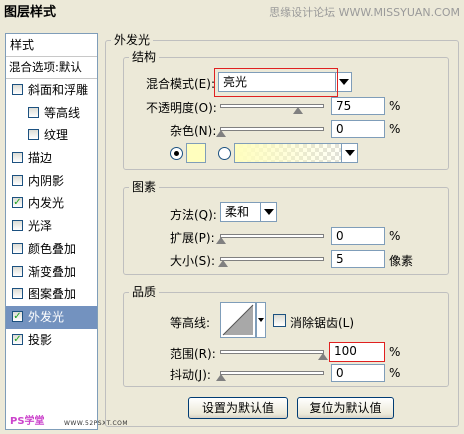 Image resolution: width=464 pixels, height=434 pixels. What do you see at coordinates (144, 56) in the screenshot?
I see `structure-title: 结构` at bounding box center [144, 56].